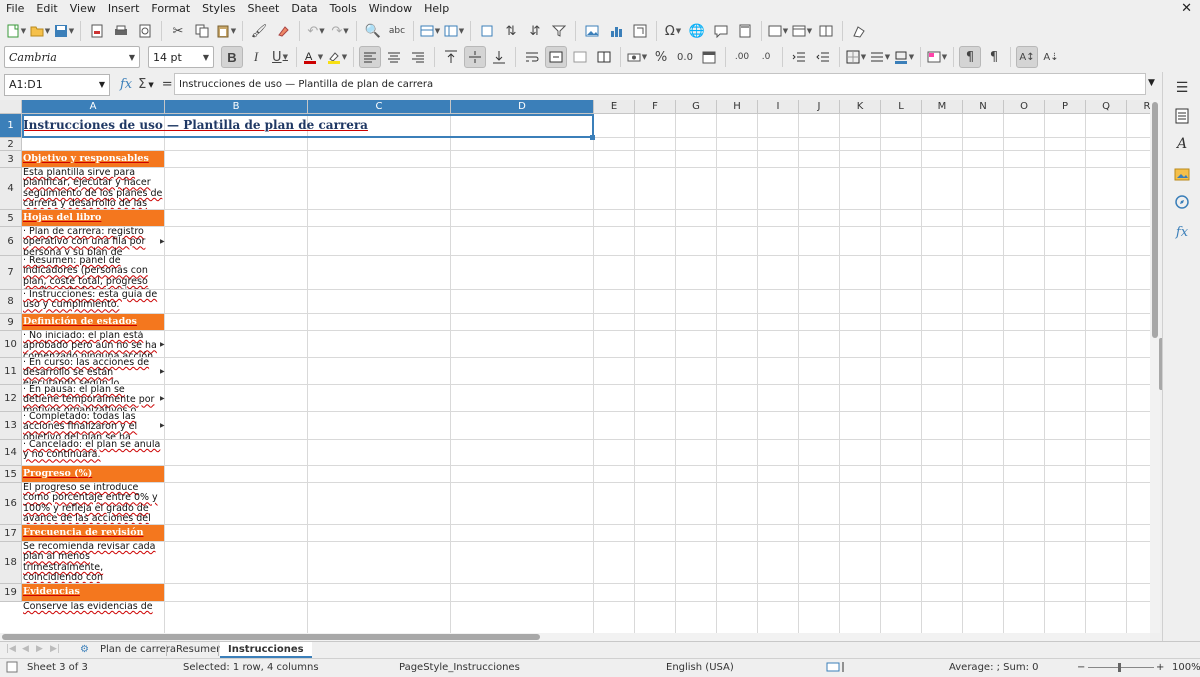 Image resolution: width=1200 pixels, height=677 pixels. Describe the element at coordinates (313, 57) in the screenshot. I see `font-color-icon: A ▼` at that location.